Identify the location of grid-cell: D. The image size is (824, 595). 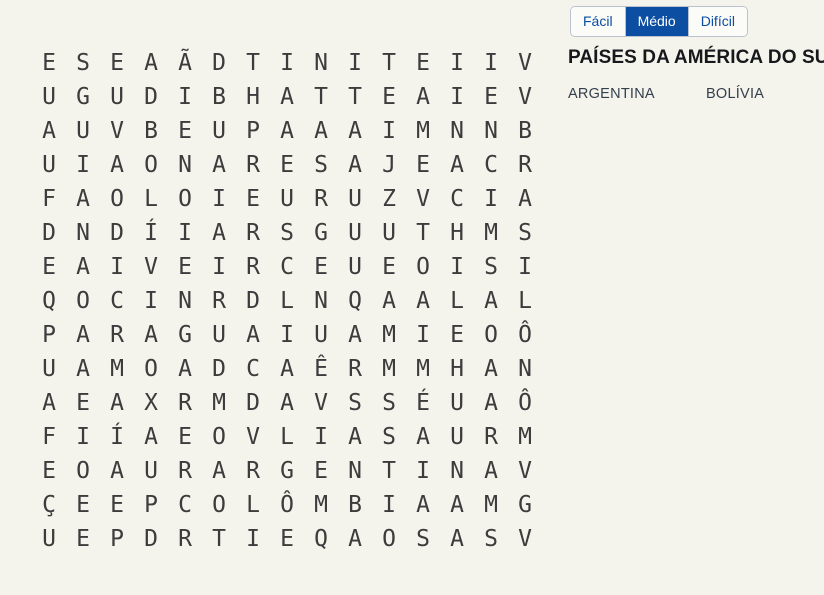
(253, 403).